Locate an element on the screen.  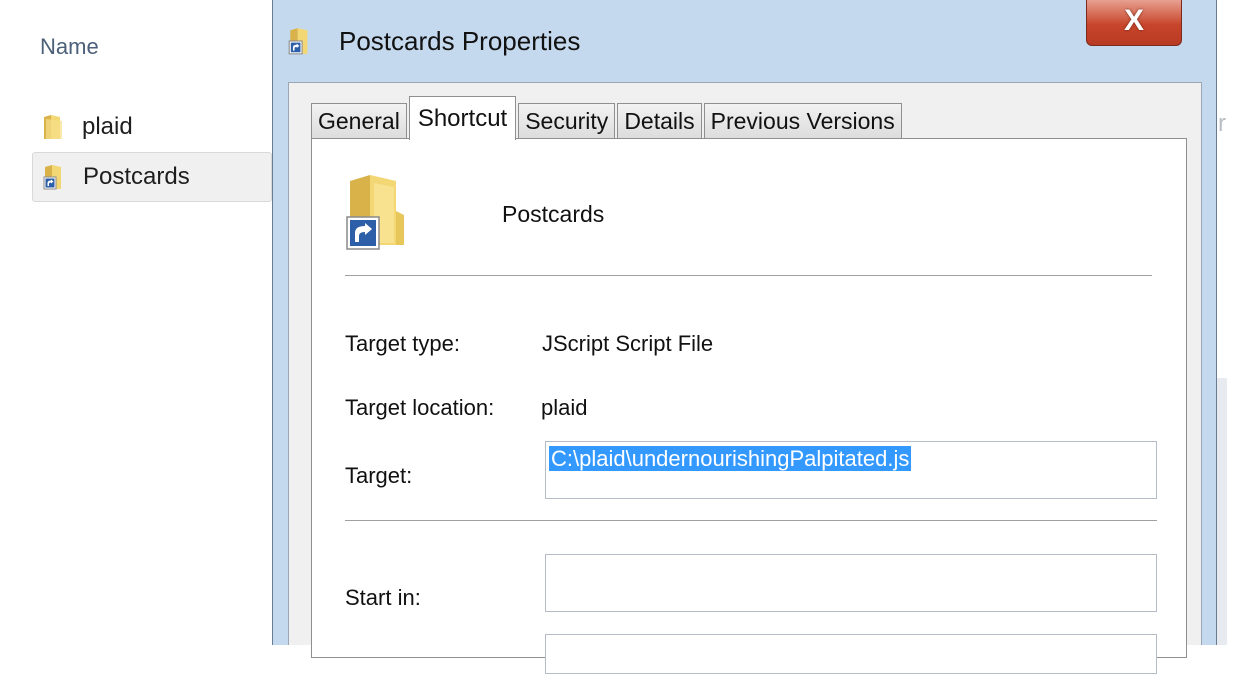
file-name: Postcards is located at coordinates (136, 176).